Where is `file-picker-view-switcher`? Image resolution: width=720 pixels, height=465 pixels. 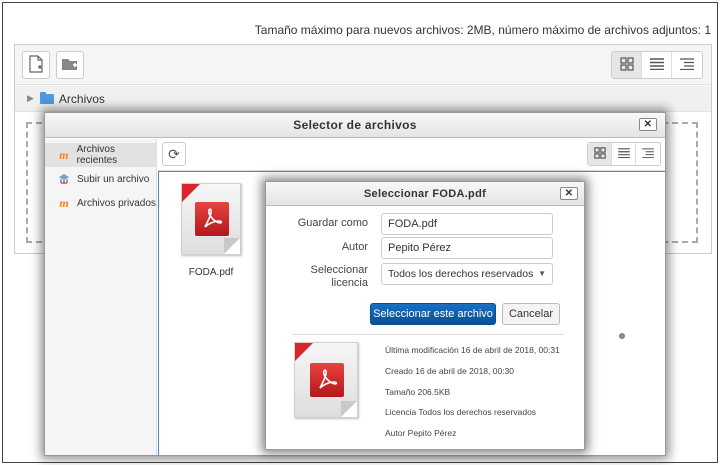 file-picker-view-switcher is located at coordinates (624, 154).